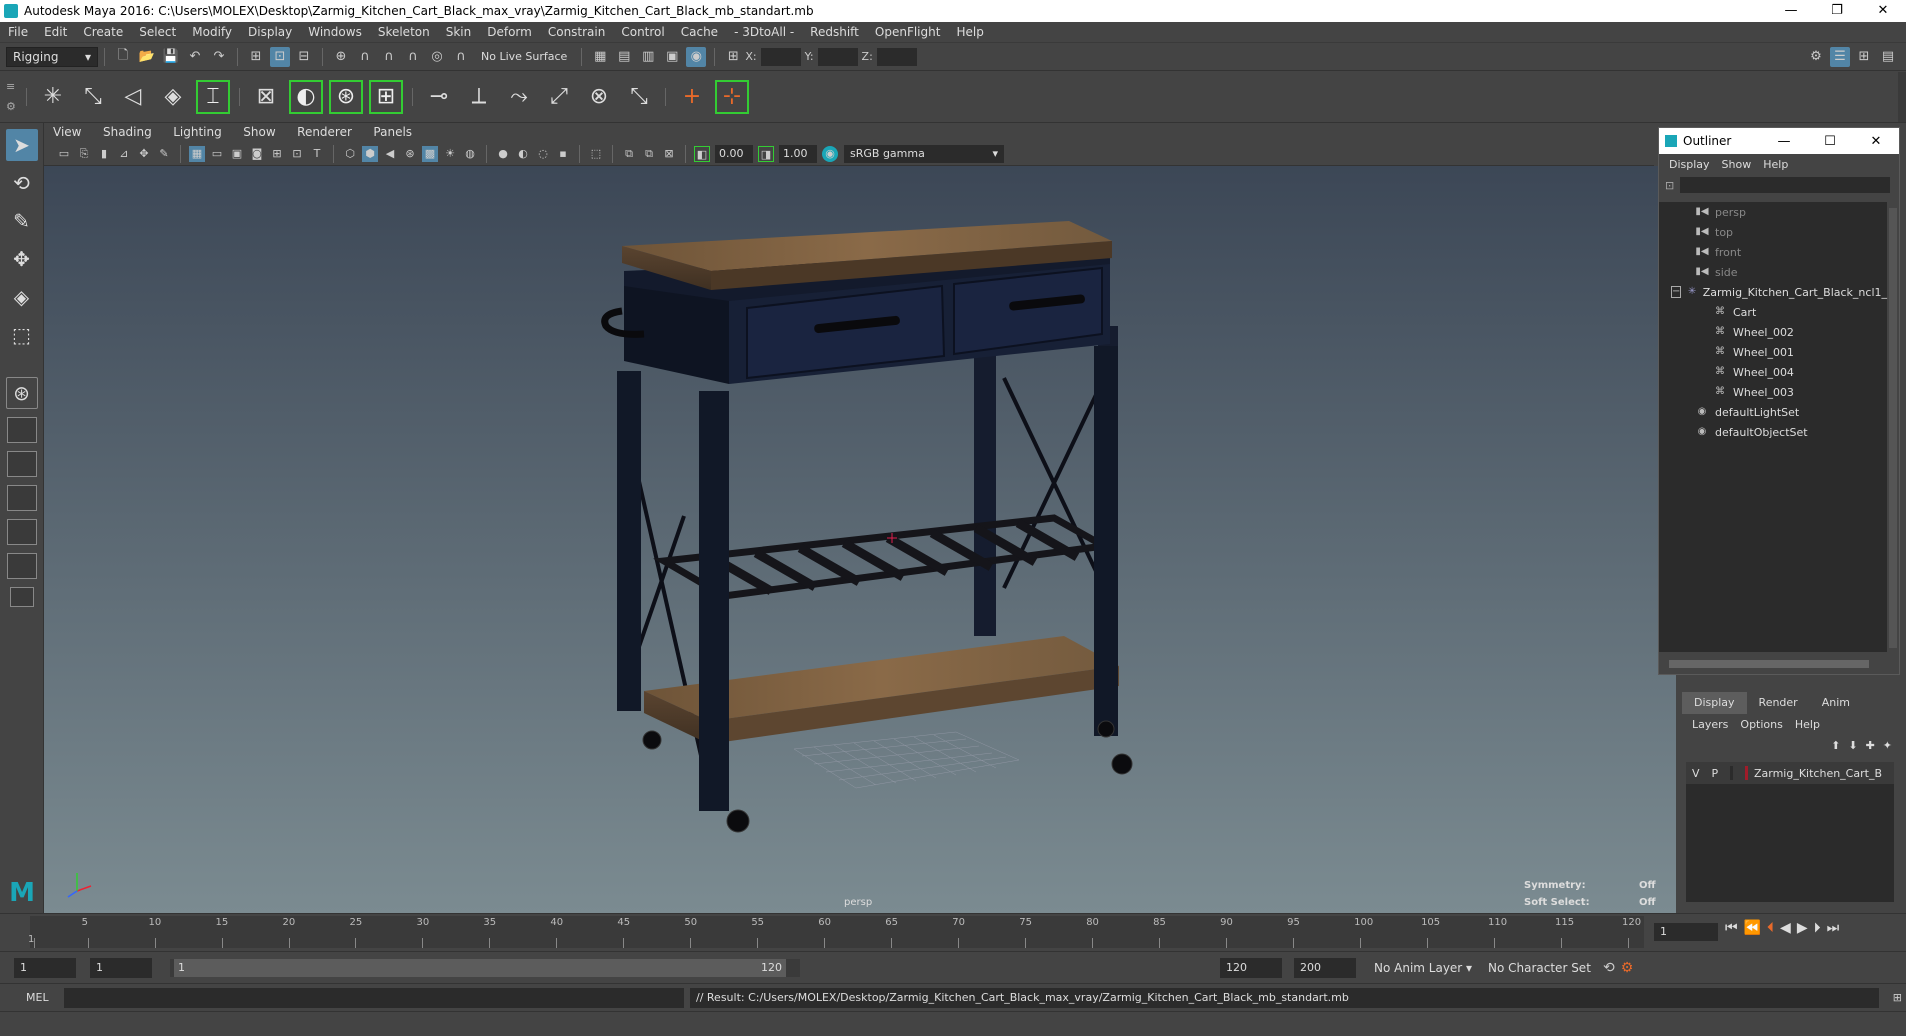 The width and height of the screenshot is (1906, 1036). What do you see at coordinates (53, 97) in the screenshot?
I see `joint-tool-icon: ✳` at bounding box center [53, 97].